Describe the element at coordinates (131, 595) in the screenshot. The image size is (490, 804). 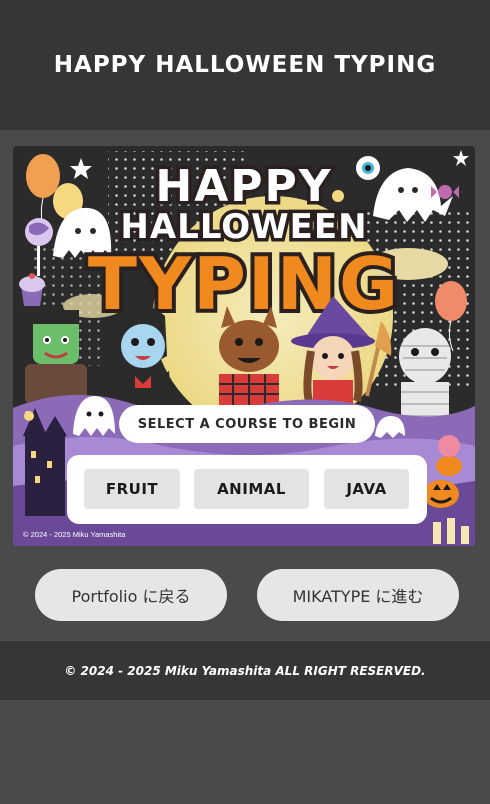
I see `portfolio-button: Portfolio に戻る` at that location.